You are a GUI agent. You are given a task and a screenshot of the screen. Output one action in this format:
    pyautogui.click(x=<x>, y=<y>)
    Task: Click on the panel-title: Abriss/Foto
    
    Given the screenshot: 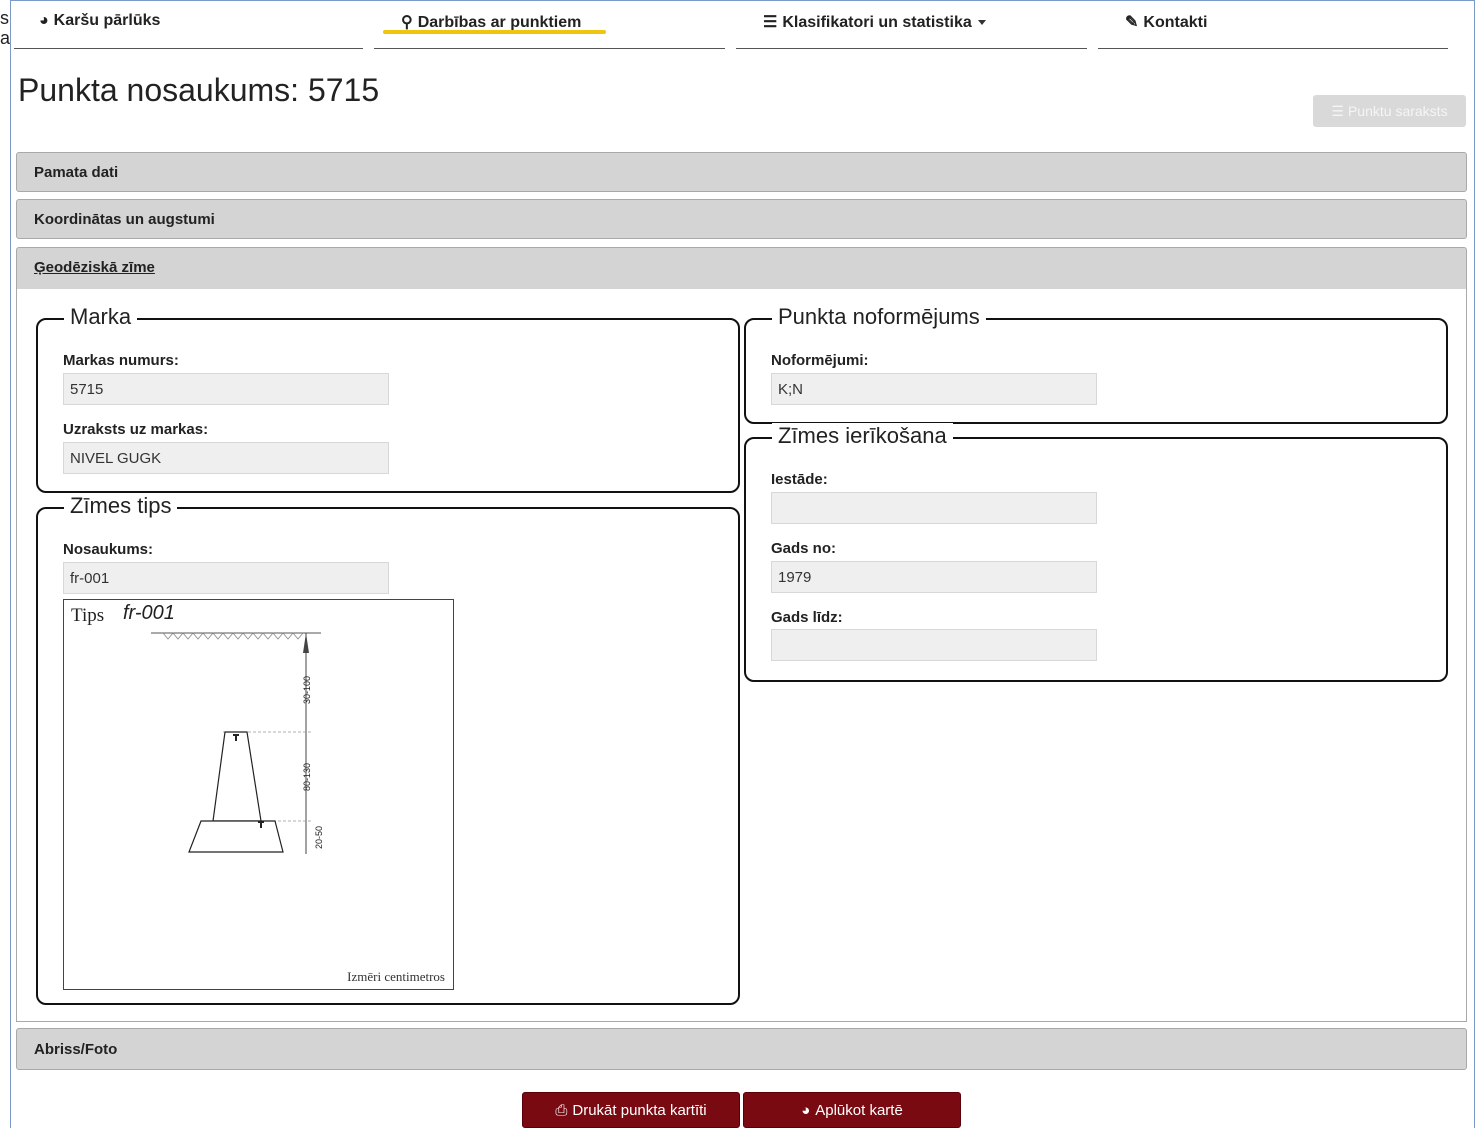 What is the action you would take?
    pyautogui.click(x=76, y=1049)
    